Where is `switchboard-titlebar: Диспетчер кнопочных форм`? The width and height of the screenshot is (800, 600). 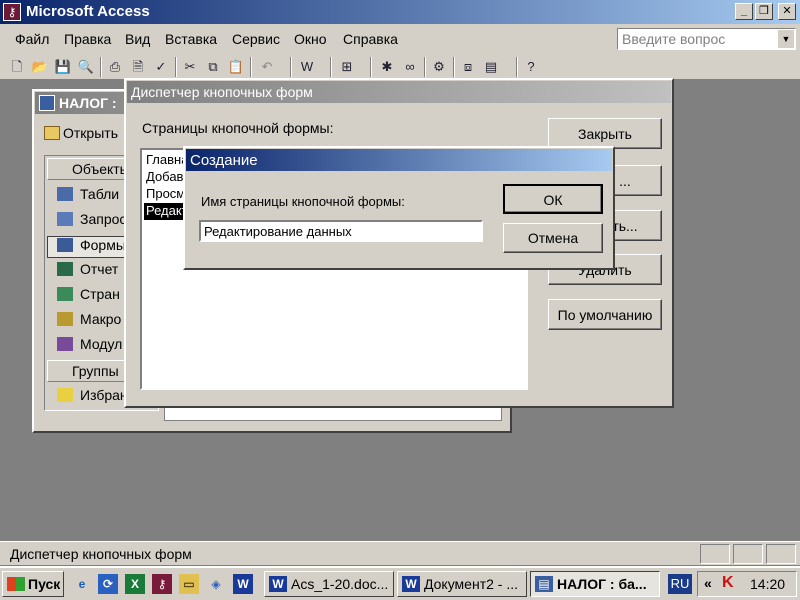
switchboard-titlebar: Диспетчер кнопочных форм is located at coordinates (399, 92).